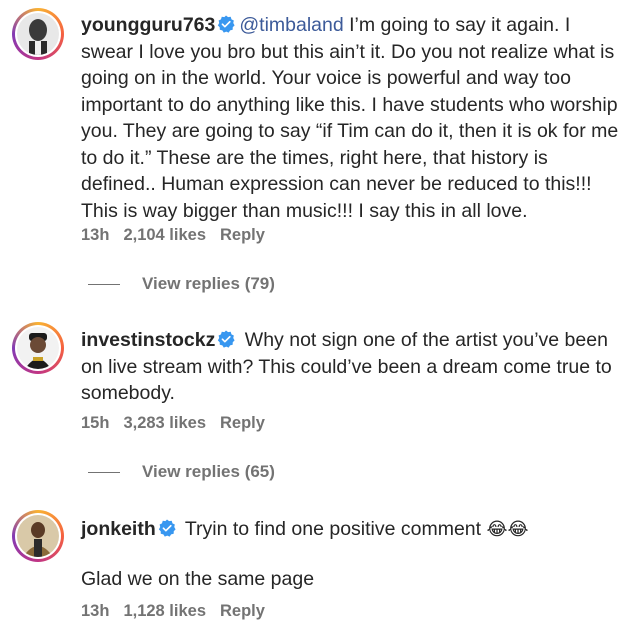 The image size is (631, 628). Describe the element at coordinates (164, 235) in the screenshot. I see `comment-likes: 2,104 likes` at that location.